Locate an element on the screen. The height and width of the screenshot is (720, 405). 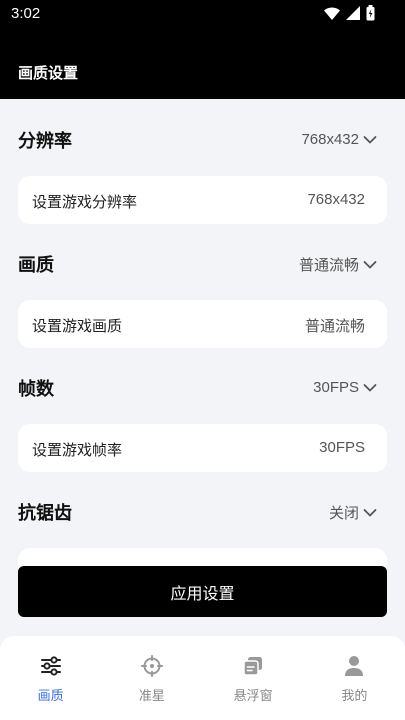
quality-dropdown: 普通流畅 is located at coordinates (338, 264).